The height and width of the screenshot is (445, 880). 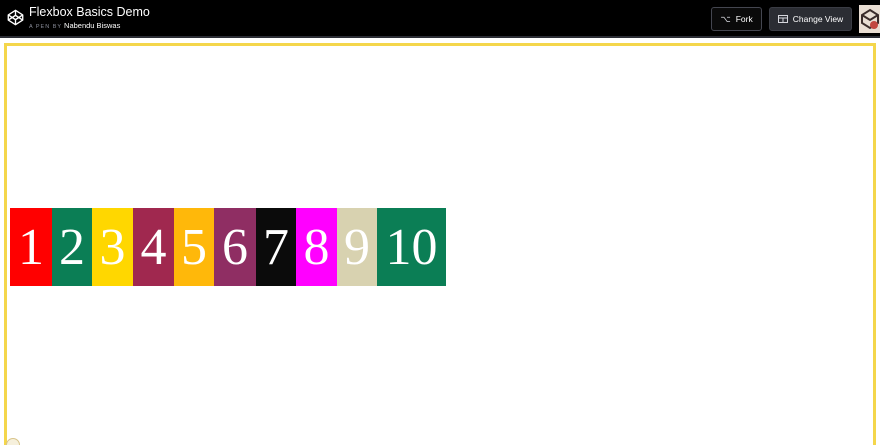 What do you see at coordinates (316, 247) in the screenshot?
I see `flex-item: 8` at bounding box center [316, 247].